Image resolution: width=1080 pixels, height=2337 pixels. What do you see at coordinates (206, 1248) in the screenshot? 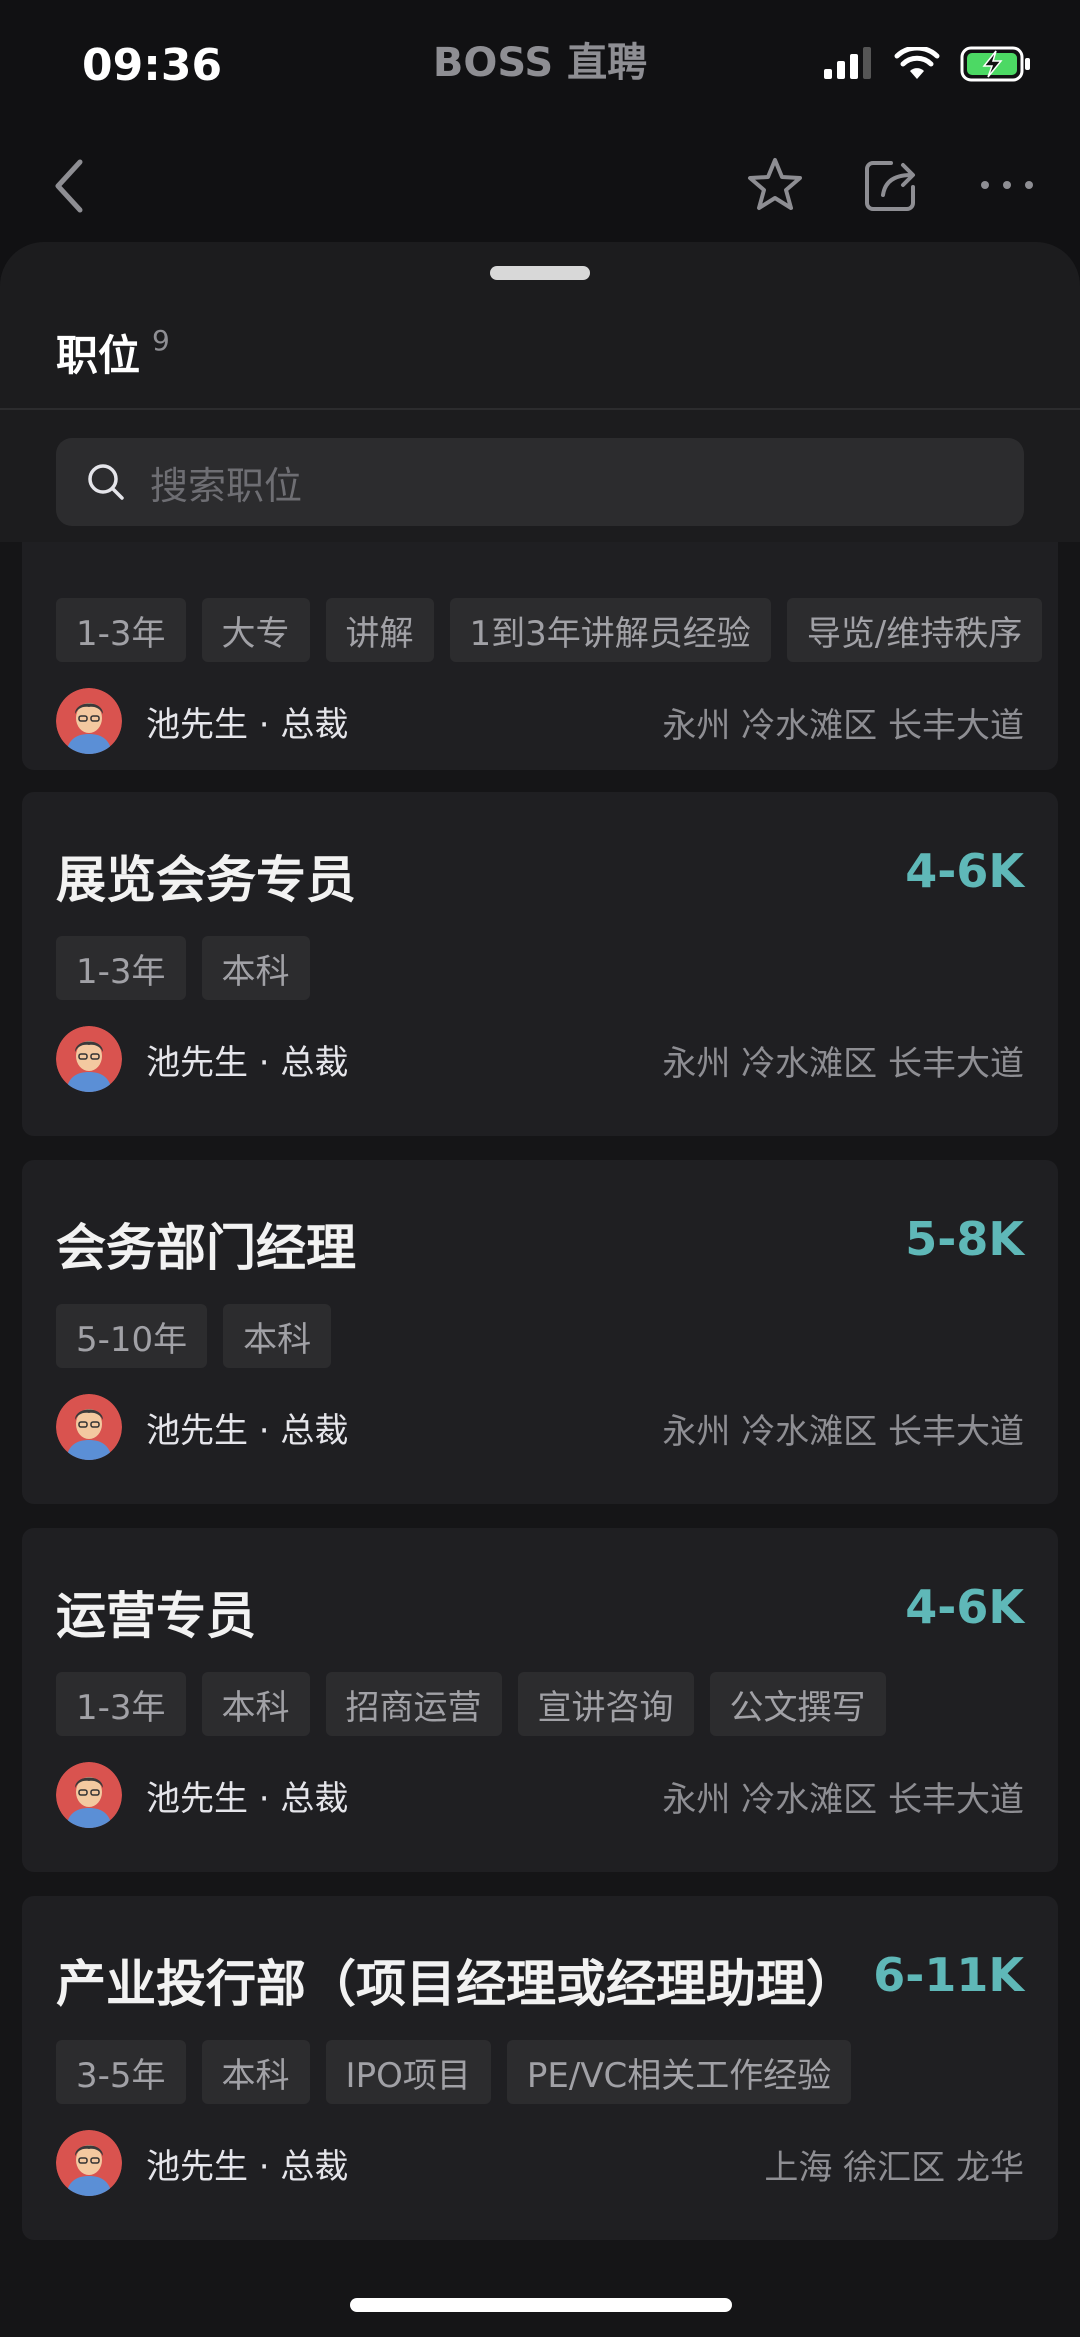
I see `job-title: 会务部门经理` at bounding box center [206, 1248].